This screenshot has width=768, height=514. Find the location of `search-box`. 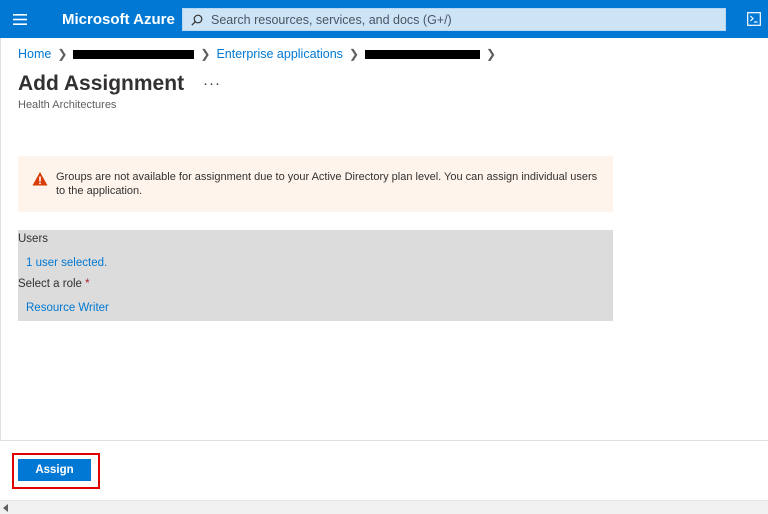

search-box is located at coordinates (454, 19).